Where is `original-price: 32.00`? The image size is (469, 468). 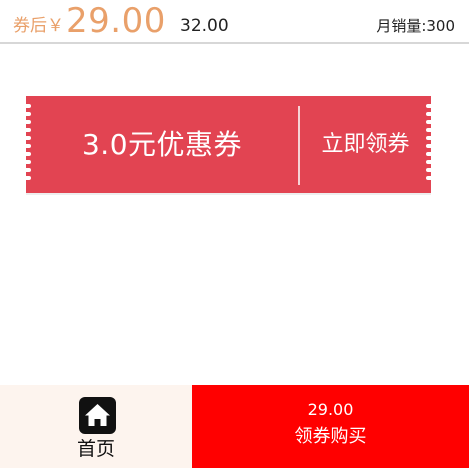
original-price: 32.00 is located at coordinates (204, 26).